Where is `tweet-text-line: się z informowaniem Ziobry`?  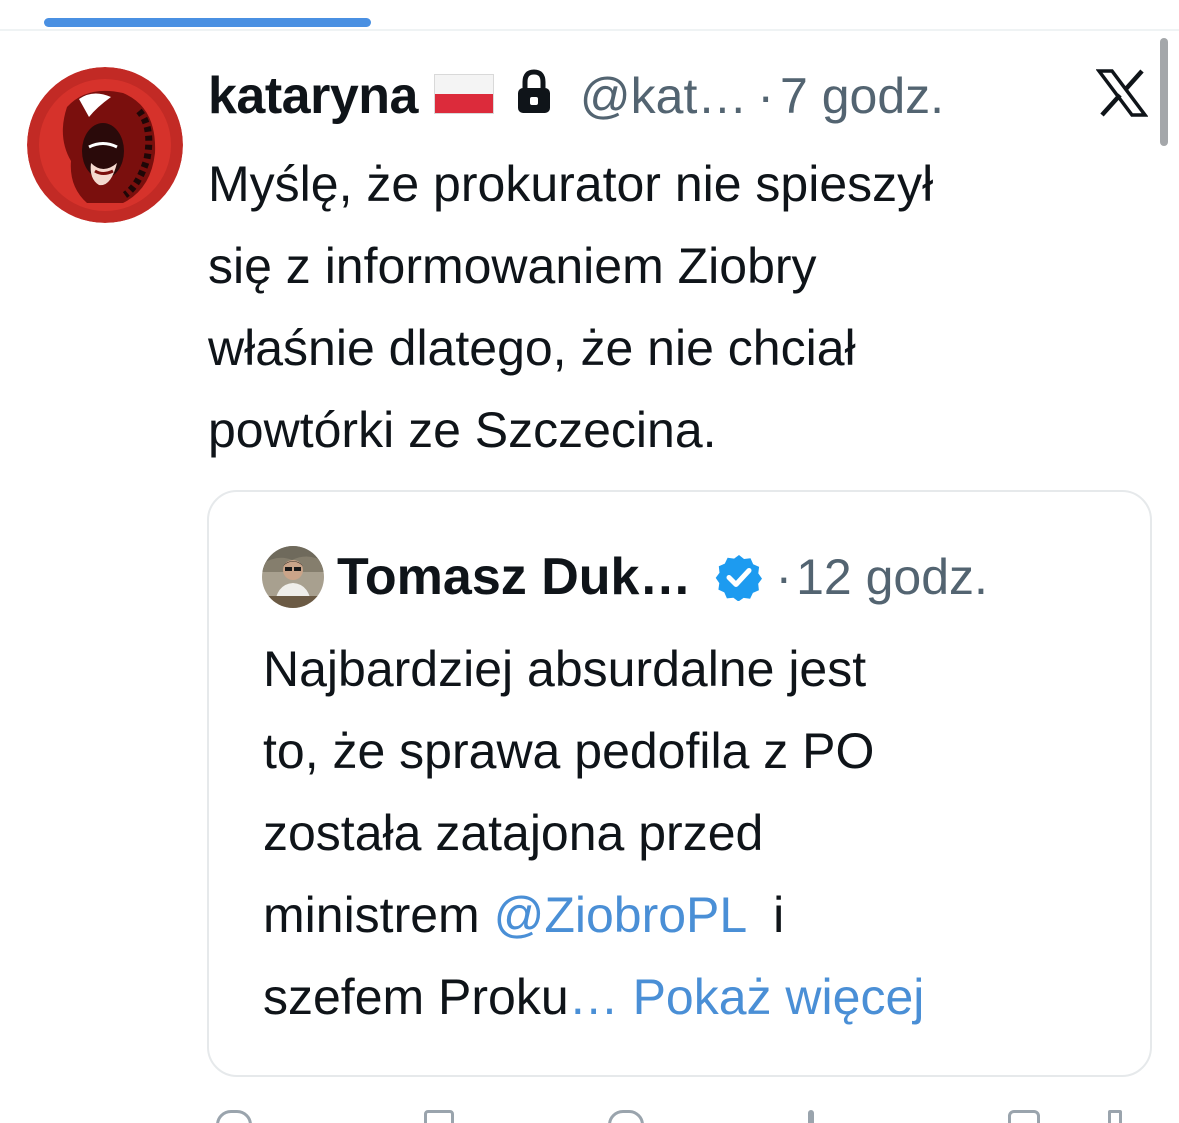 tweet-text-line: się z informowaniem Ziobry is located at coordinates (512, 266).